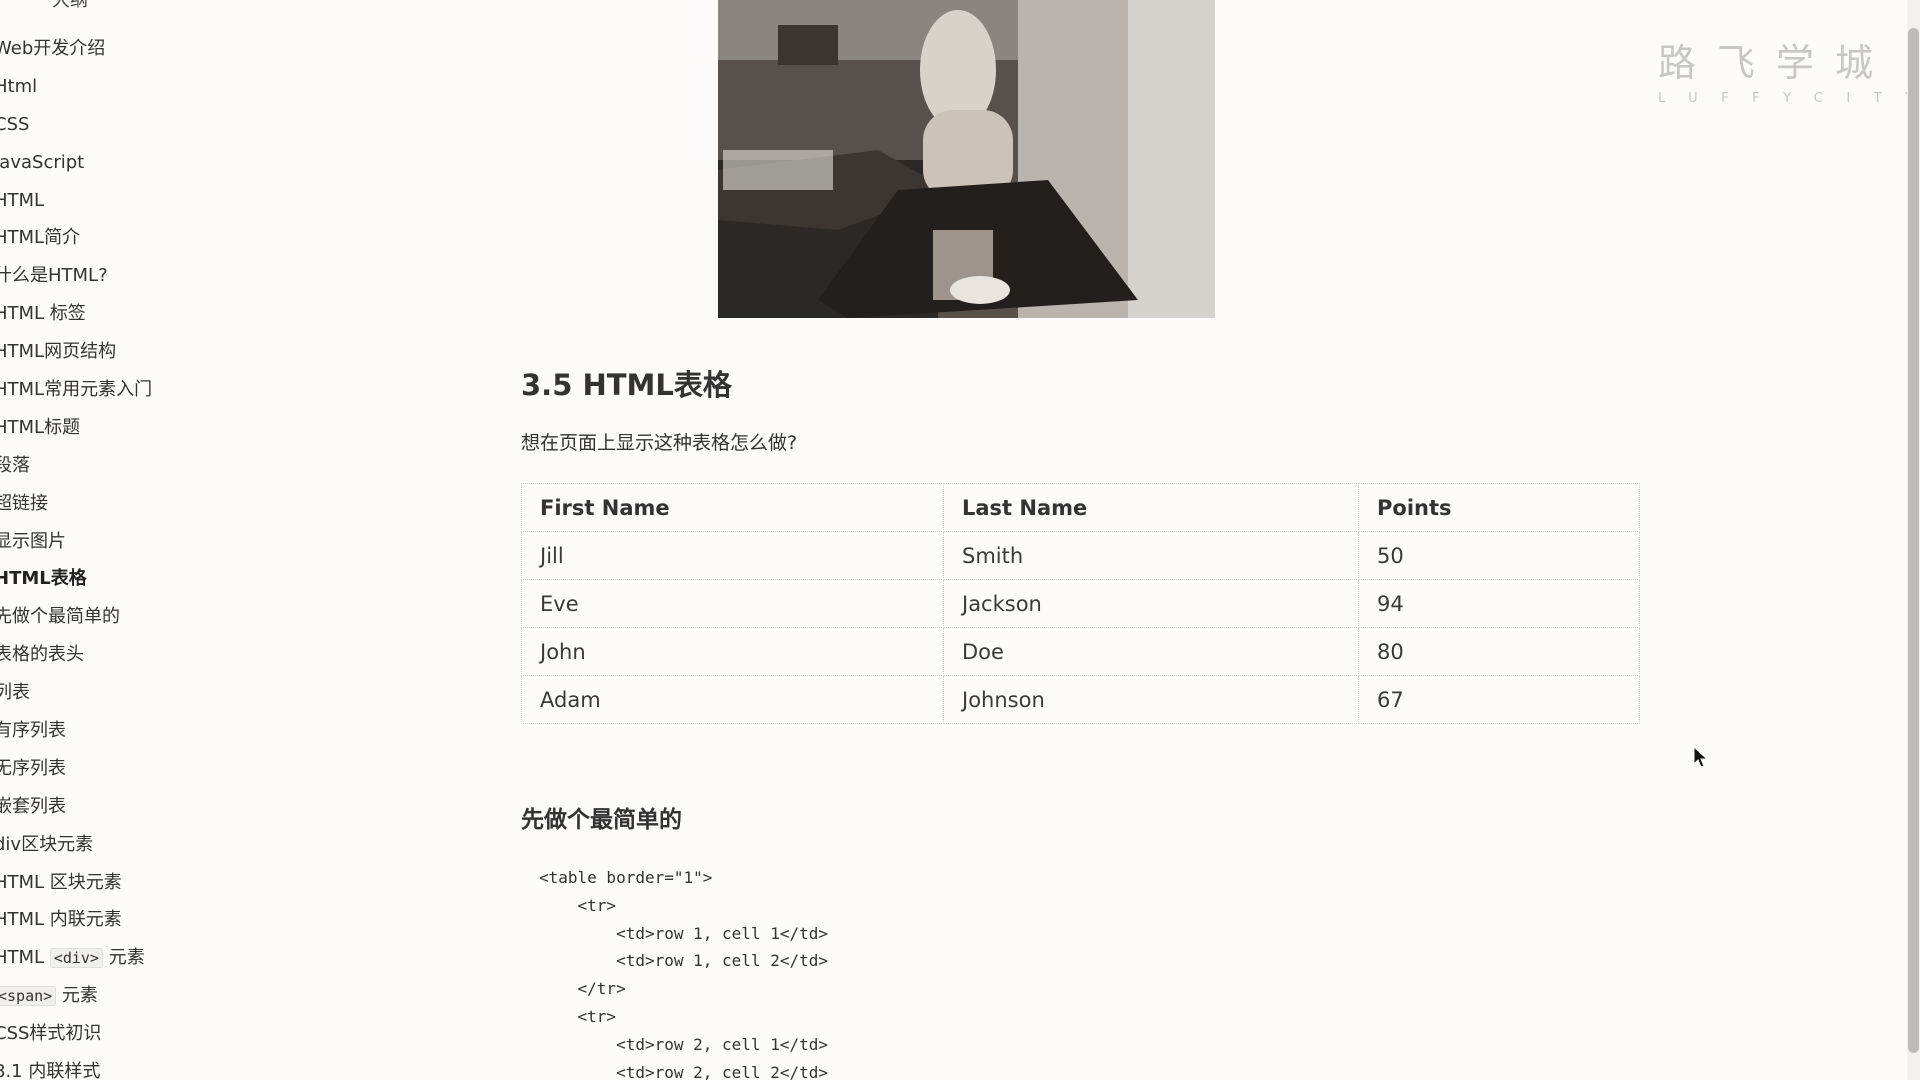  I want to click on table-row: Eve Jackson 94, so click(1080, 603).